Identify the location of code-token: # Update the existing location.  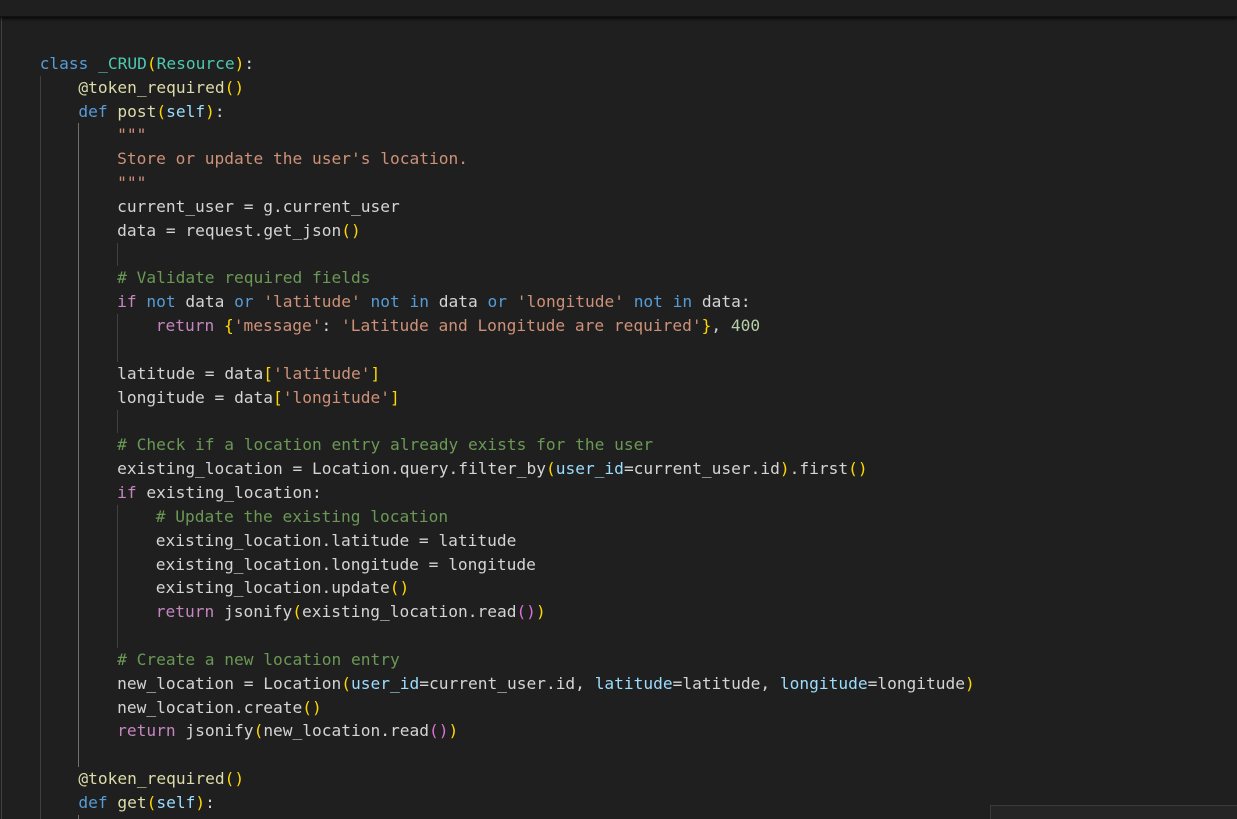
(302, 516).